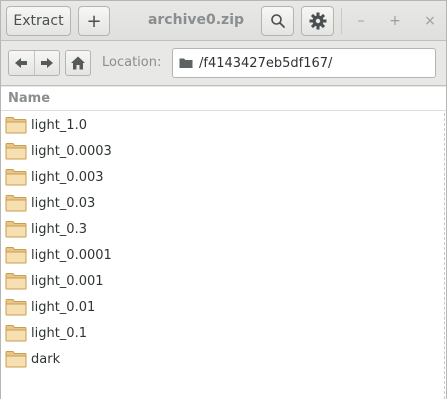  What do you see at coordinates (444, 256) in the screenshot?
I see `column-divider` at bounding box center [444, 256].